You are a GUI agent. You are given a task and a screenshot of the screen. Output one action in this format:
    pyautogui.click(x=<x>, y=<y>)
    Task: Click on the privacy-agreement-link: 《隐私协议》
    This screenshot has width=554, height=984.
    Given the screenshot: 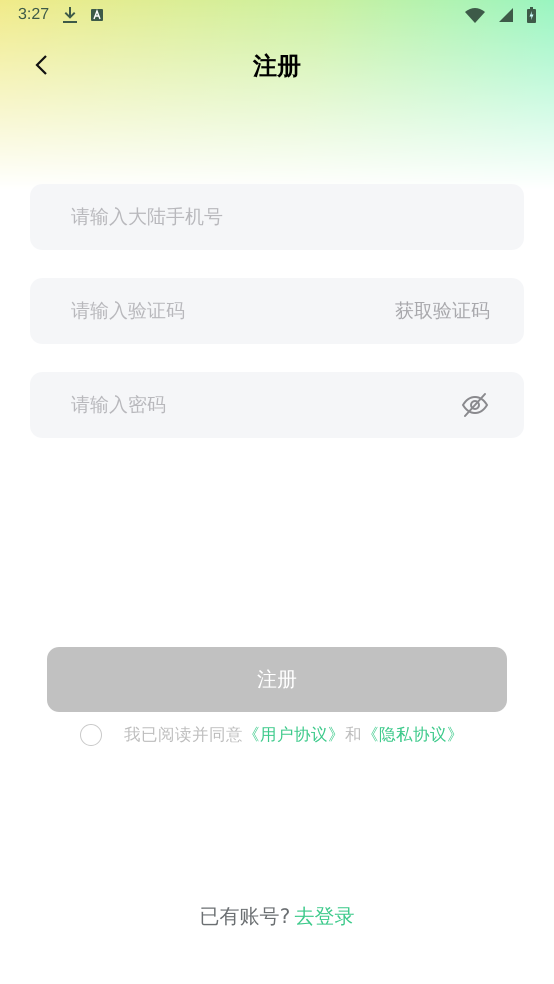 What is the action you would take?
    pyautogui.click(x=413, y=734)
    